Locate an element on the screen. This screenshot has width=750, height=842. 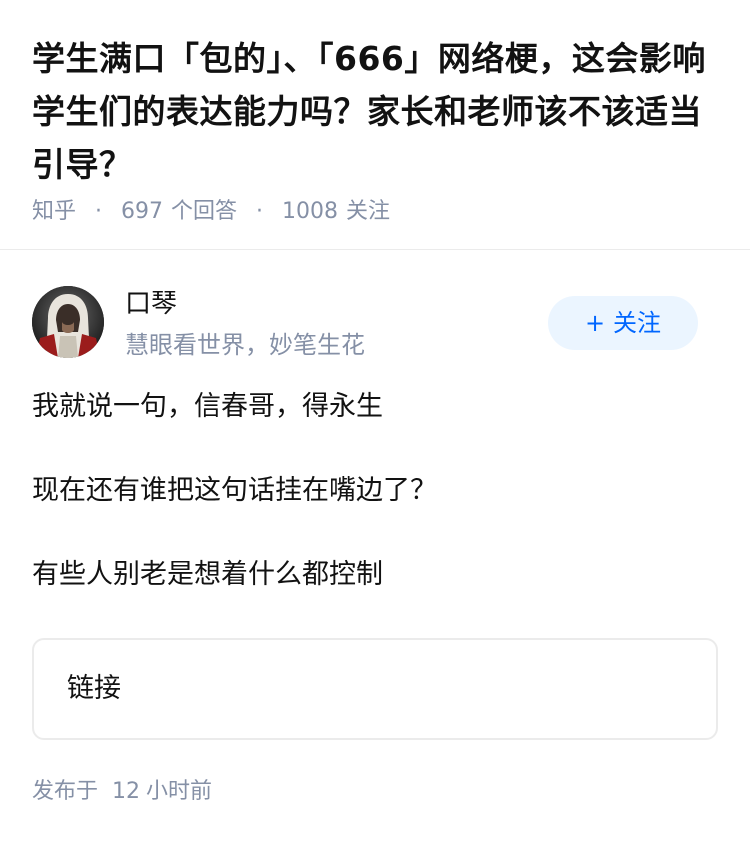
publish-unit: 小时前 is located at coordinates (179, 791).